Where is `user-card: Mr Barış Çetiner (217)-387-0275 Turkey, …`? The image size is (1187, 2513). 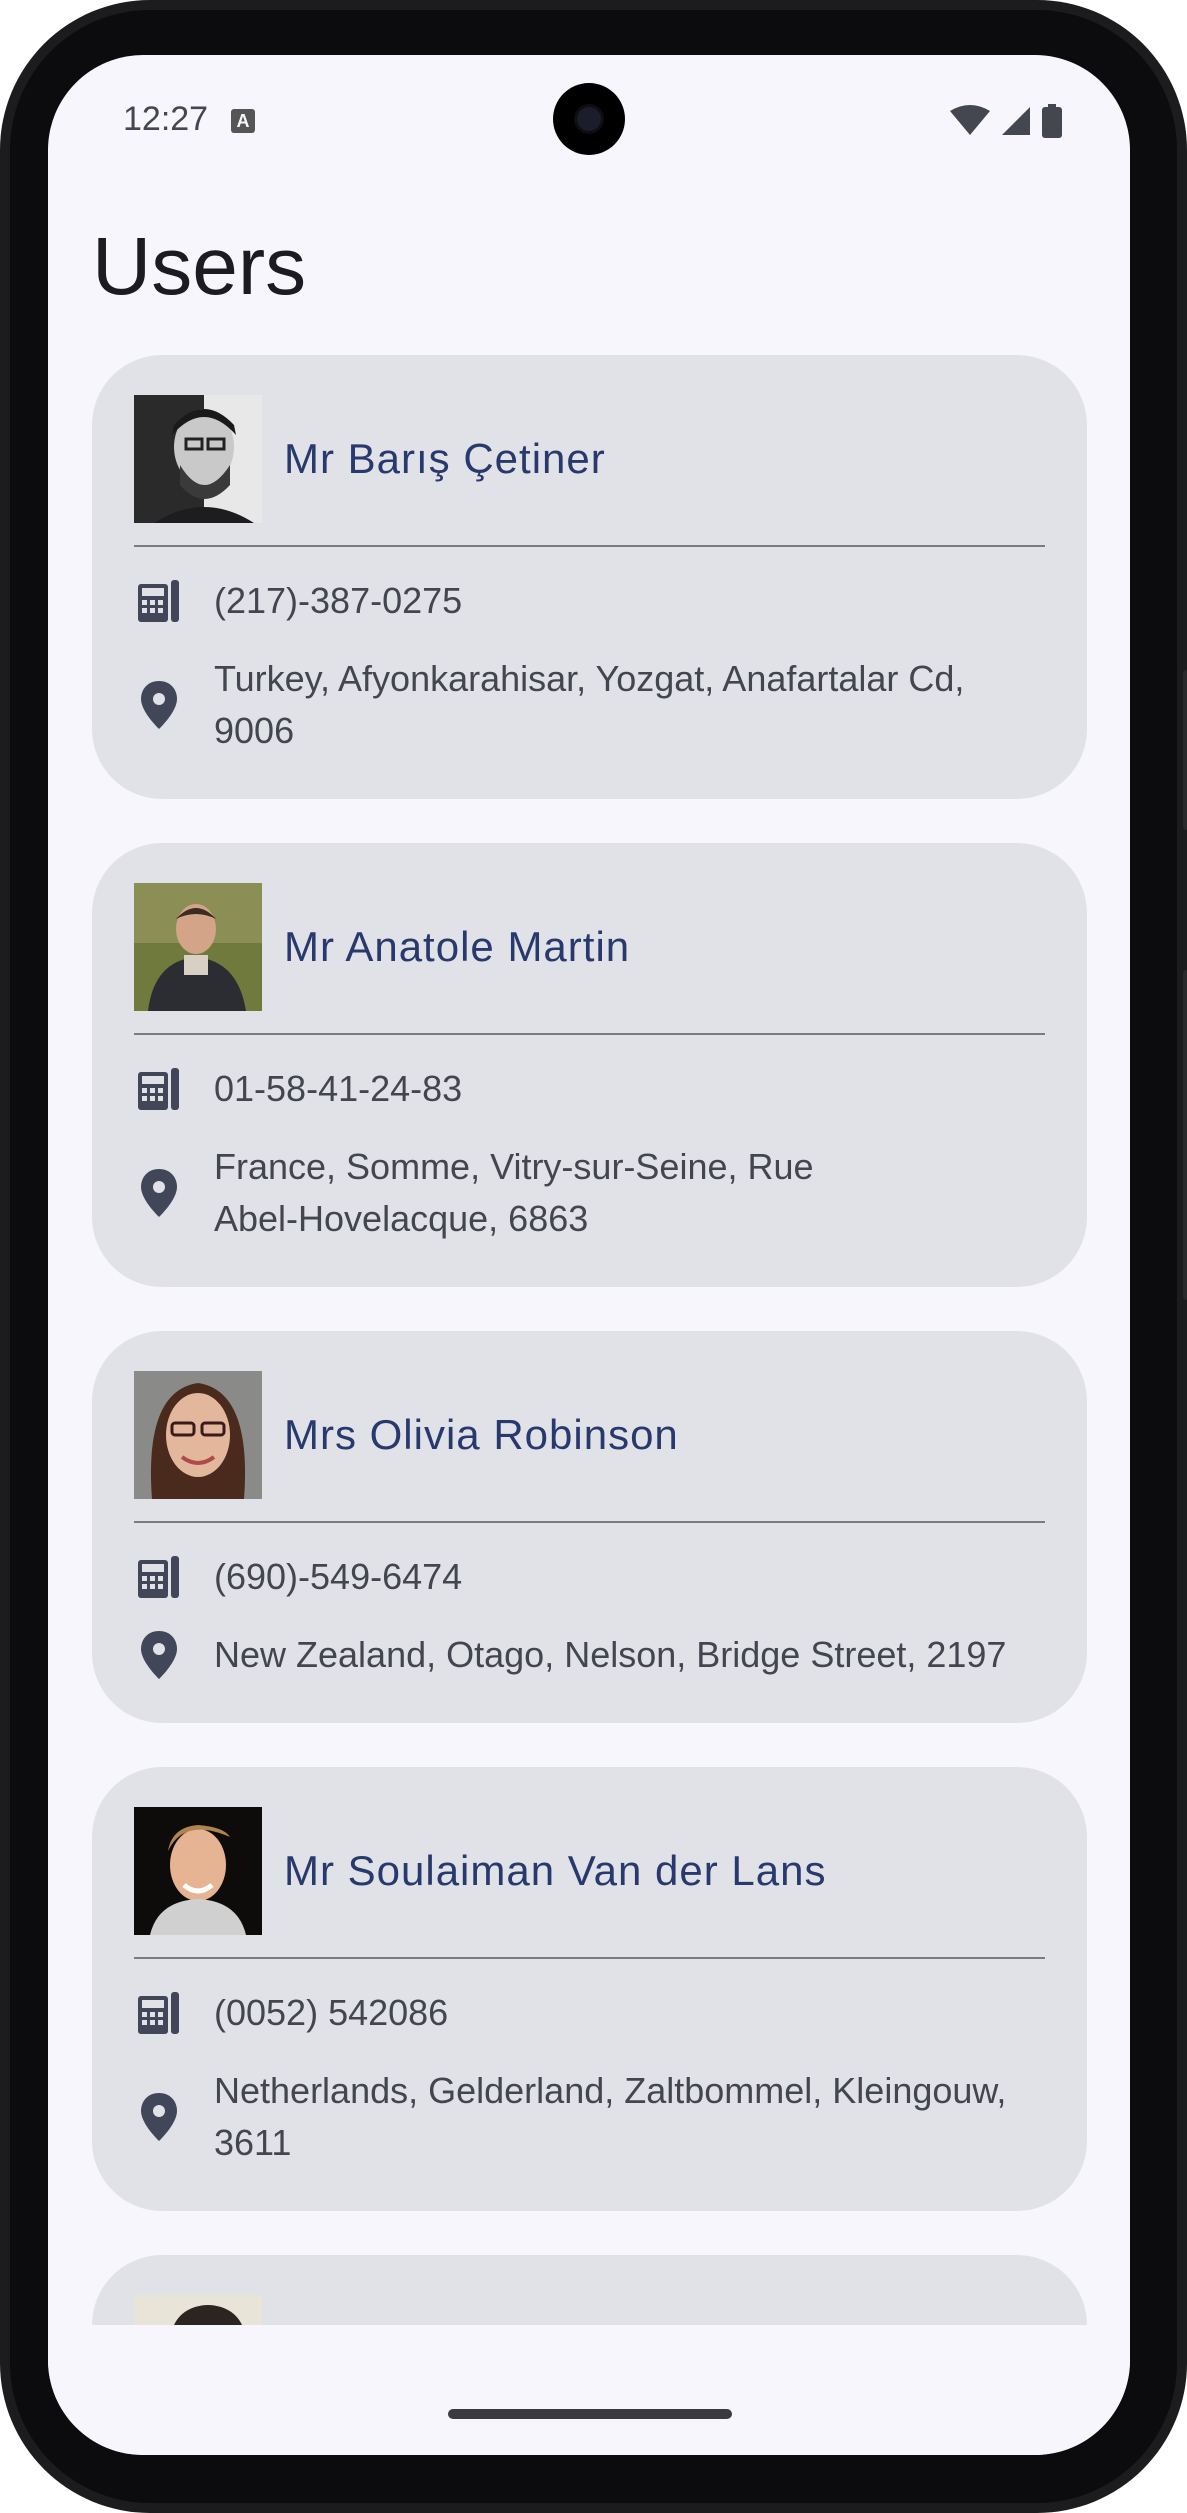
user-card: Mr Barış Çetiner (217)-387-0275 Turkey, … is located at coordinates (589, 577).